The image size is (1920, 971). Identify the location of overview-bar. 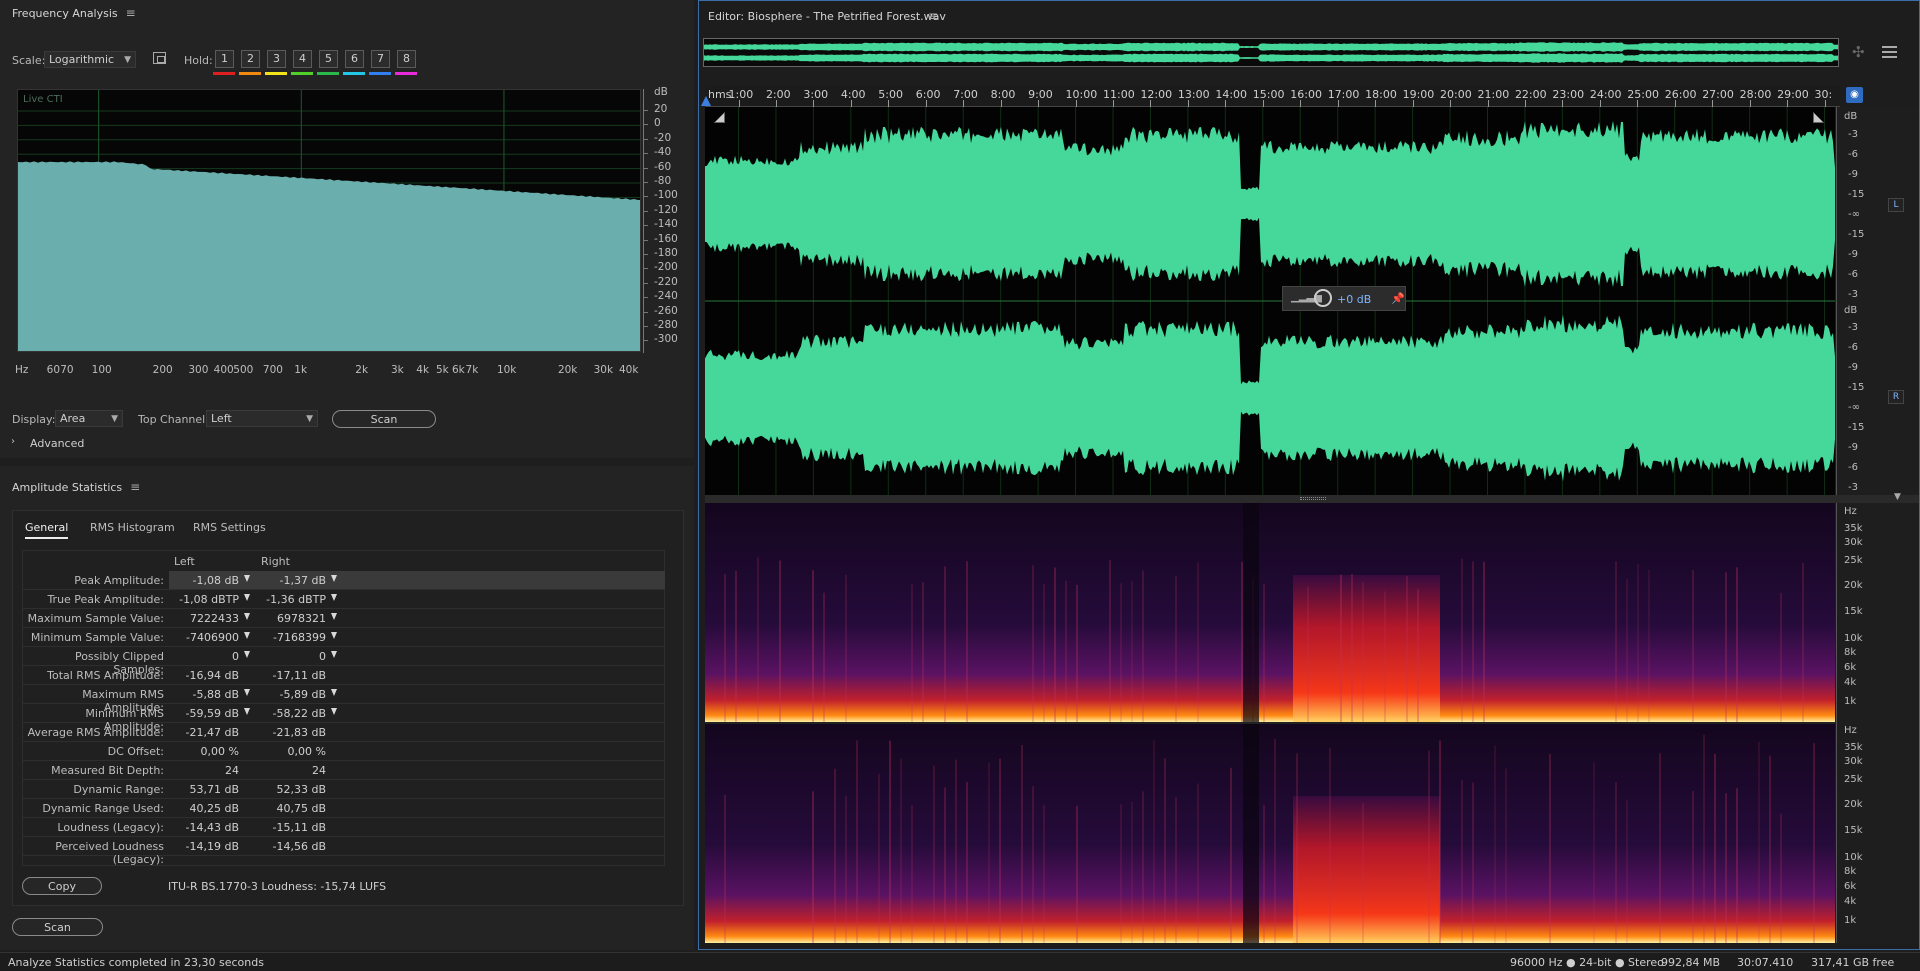
(1271, 52).